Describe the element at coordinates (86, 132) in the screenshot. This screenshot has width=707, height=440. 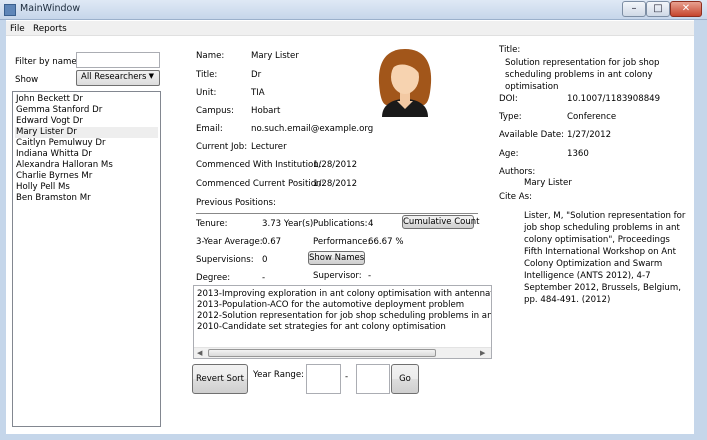
I see `list-item-selected: Mary Lister Dr` at that location.